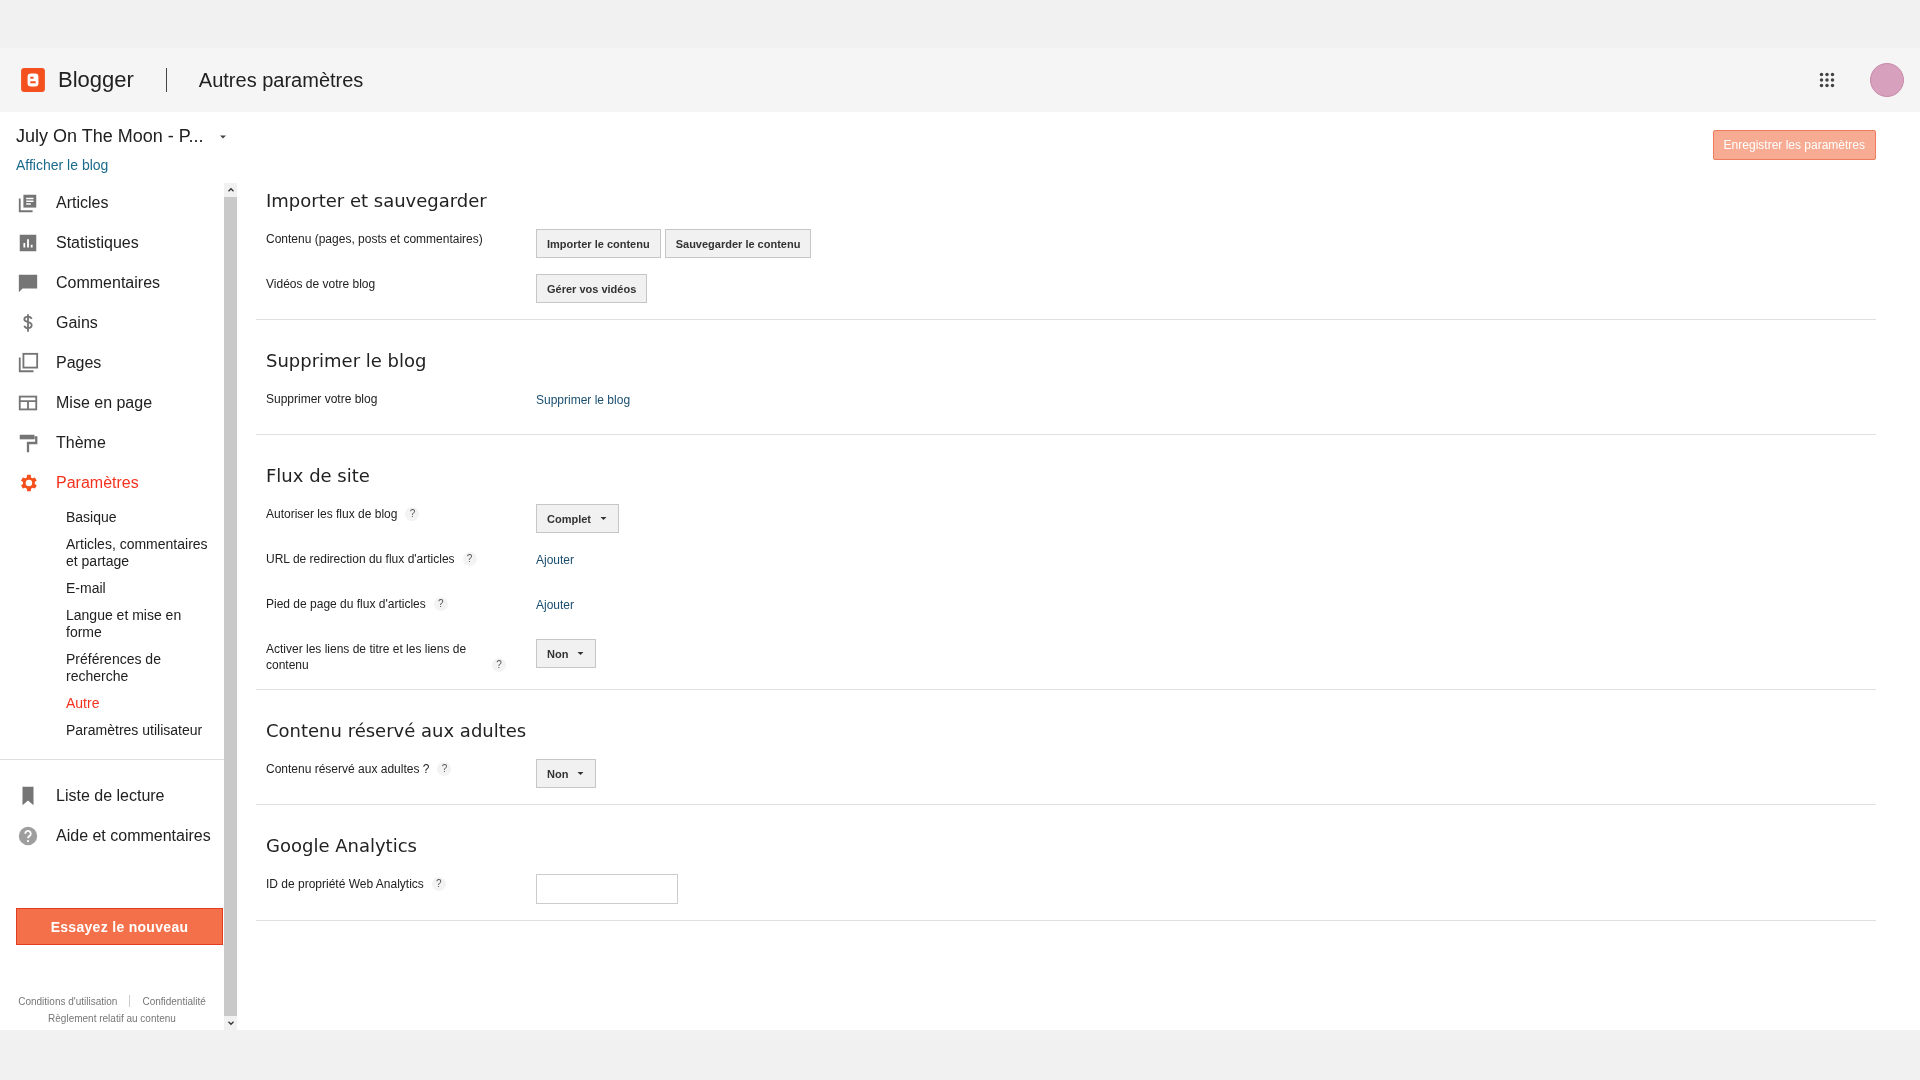 This screenshot has width=1920, height=1080. I want to click on section-title: Importer et sauvegarder, so click(376, 200).